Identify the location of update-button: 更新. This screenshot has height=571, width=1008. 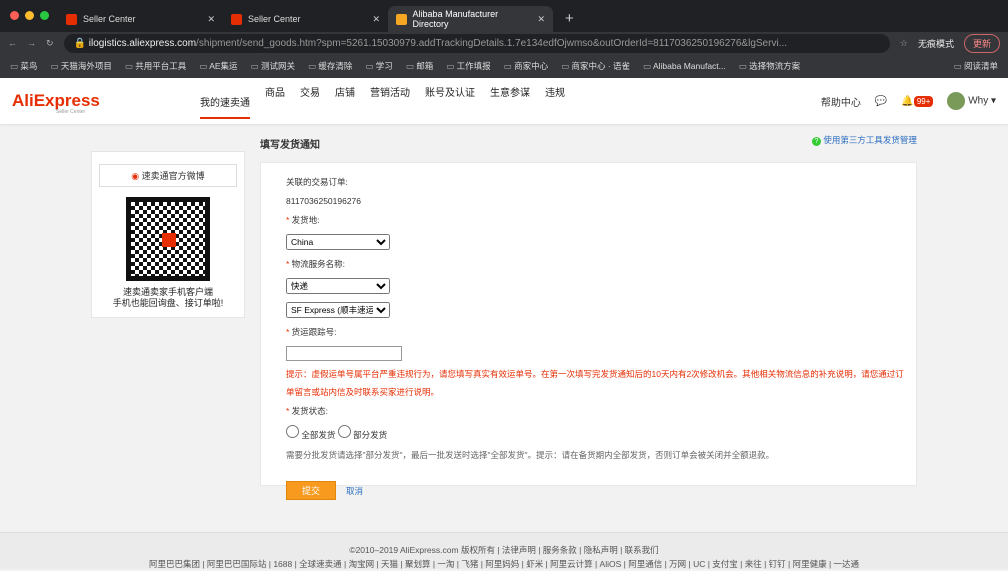
(981, 43).